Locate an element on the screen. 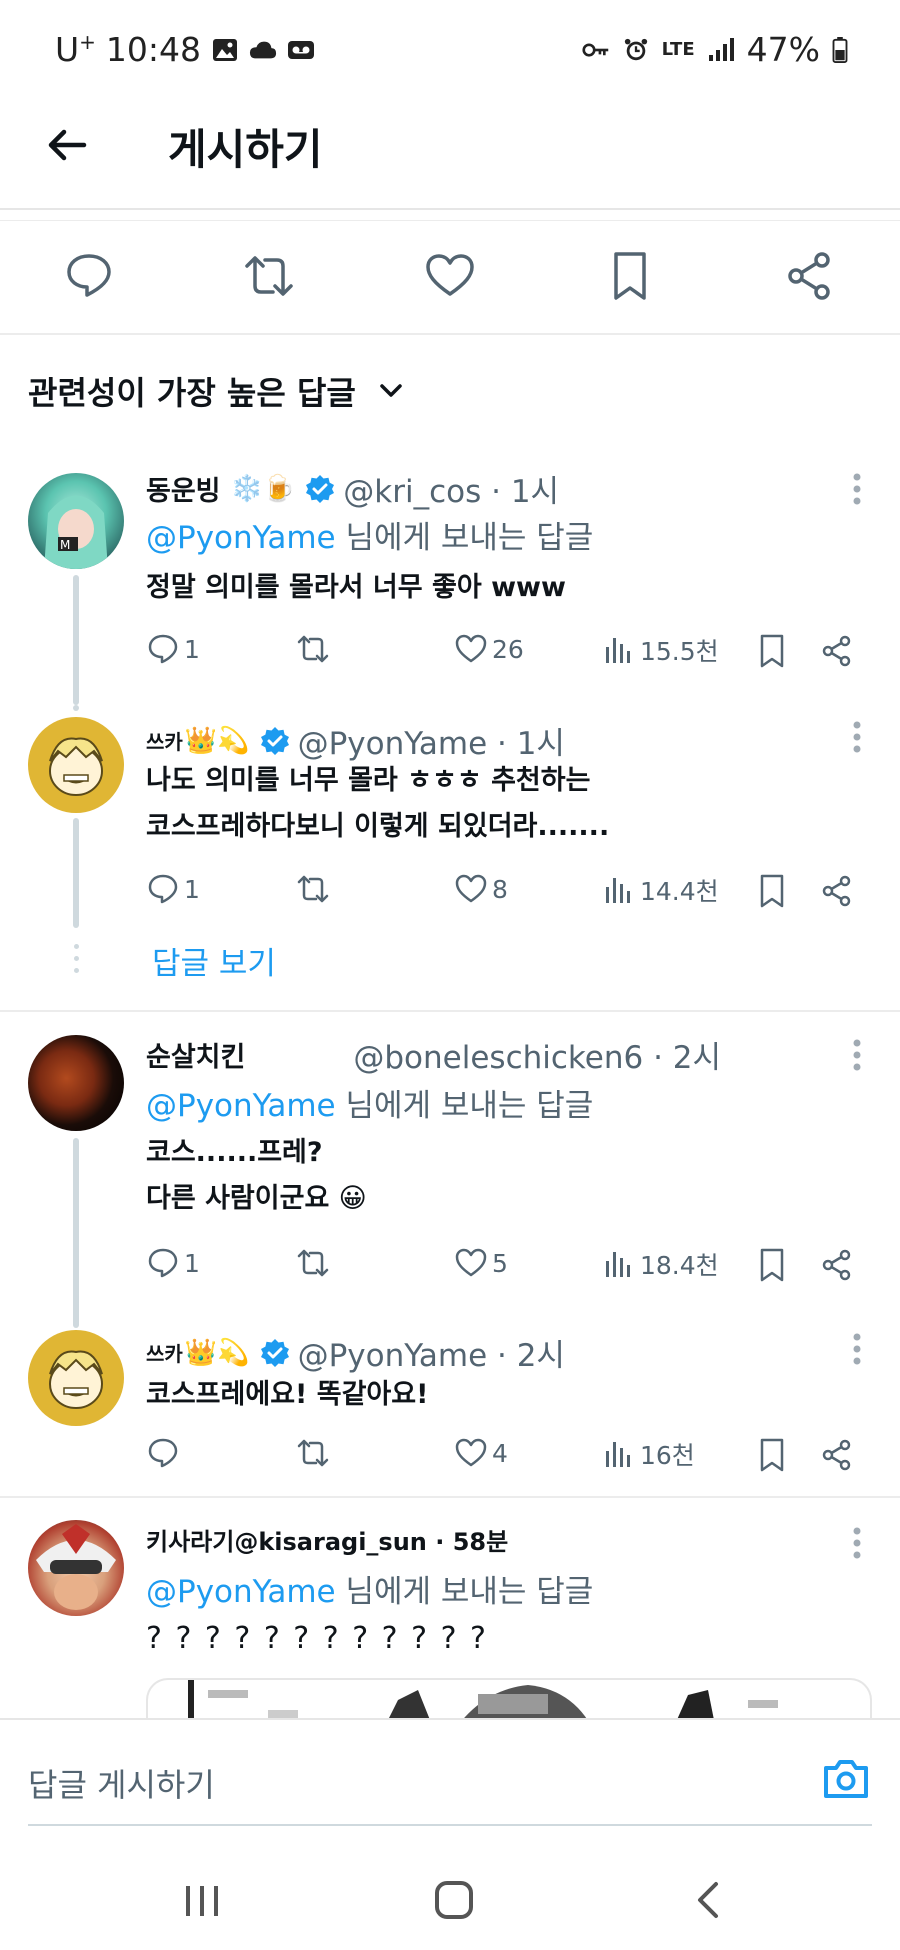 The width and height of the screenshot is (900, 1950). thread-continuation-dots is located at coordinates (76, 962).